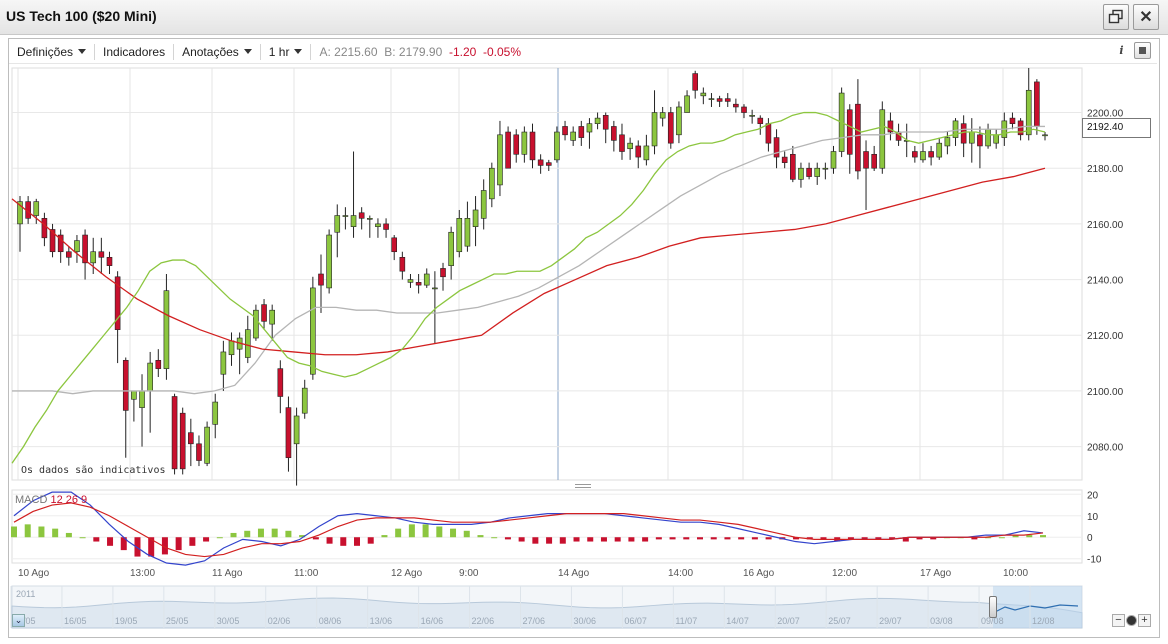 Image resolution: width=1168 pixels, height=644 pixels. I want to click on zoom-out-button: −, so click(1118, 620).